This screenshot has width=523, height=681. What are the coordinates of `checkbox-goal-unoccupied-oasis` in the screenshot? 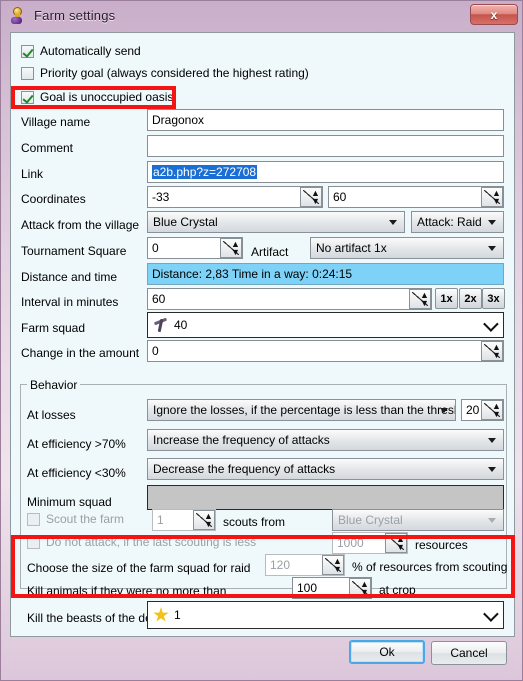 It's located at (27, 97).